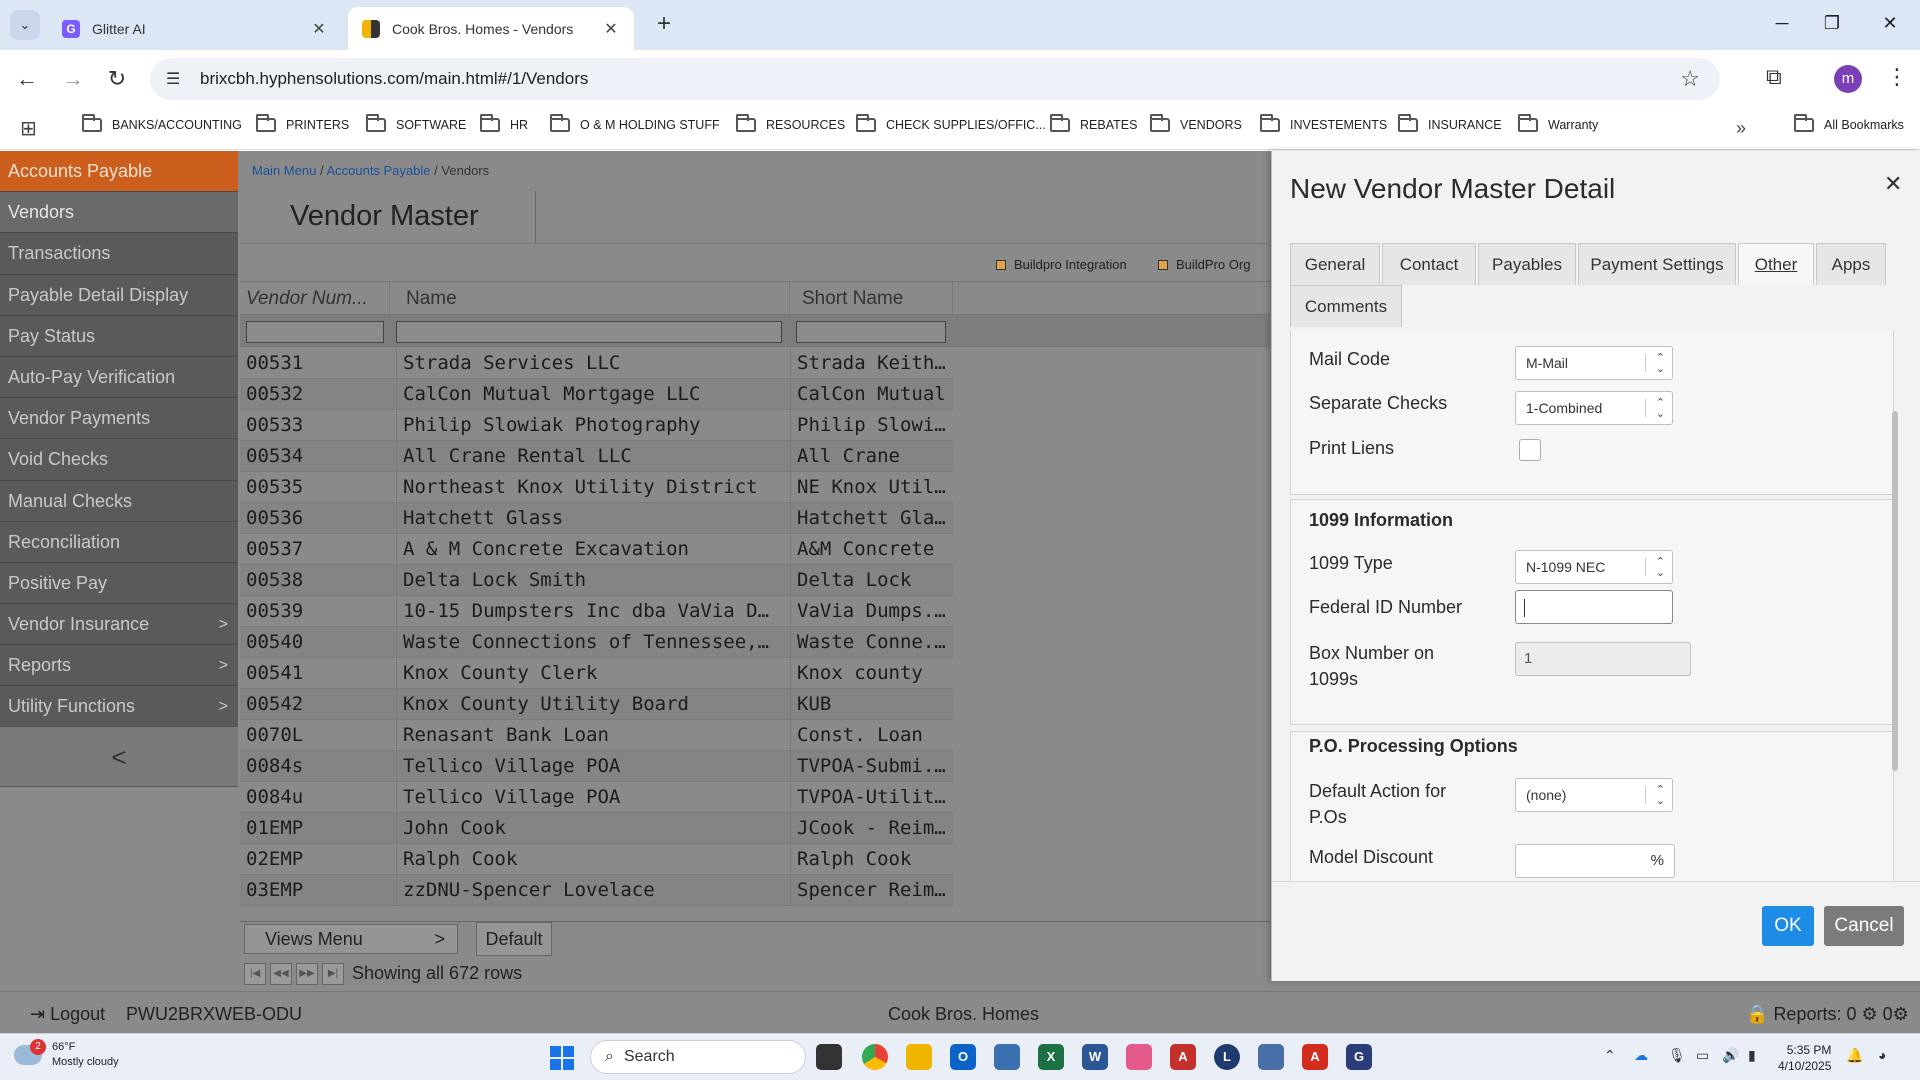 The width and height of the screenshot is (1920, 1080). Describe the element at coordinates (1788, 926) in the screenshot. I see `ok-button: OK` at that location.